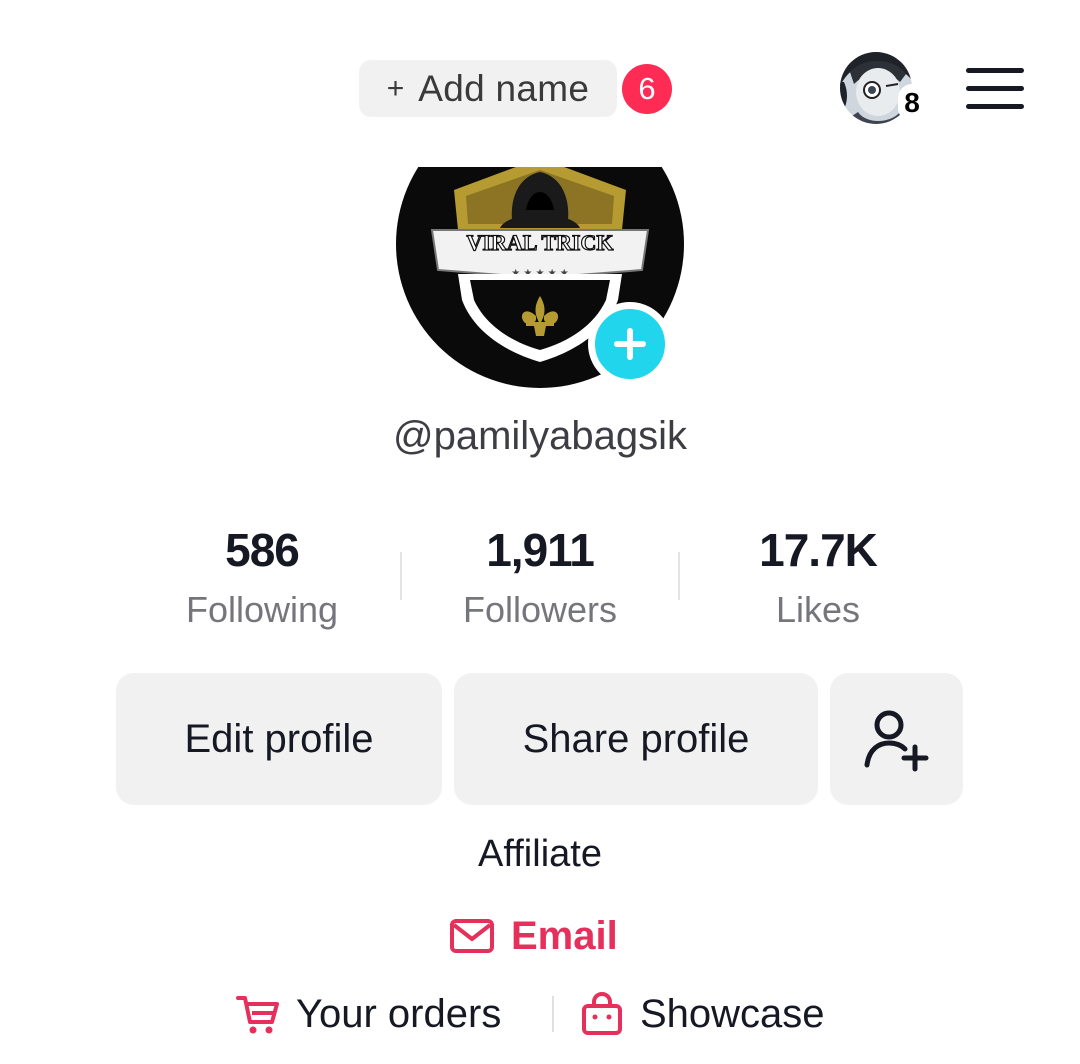 Image resolution: width=1080 pixels, height=1064 pixels. I want to click on bio-text: Affiliate, so click(540, 854).